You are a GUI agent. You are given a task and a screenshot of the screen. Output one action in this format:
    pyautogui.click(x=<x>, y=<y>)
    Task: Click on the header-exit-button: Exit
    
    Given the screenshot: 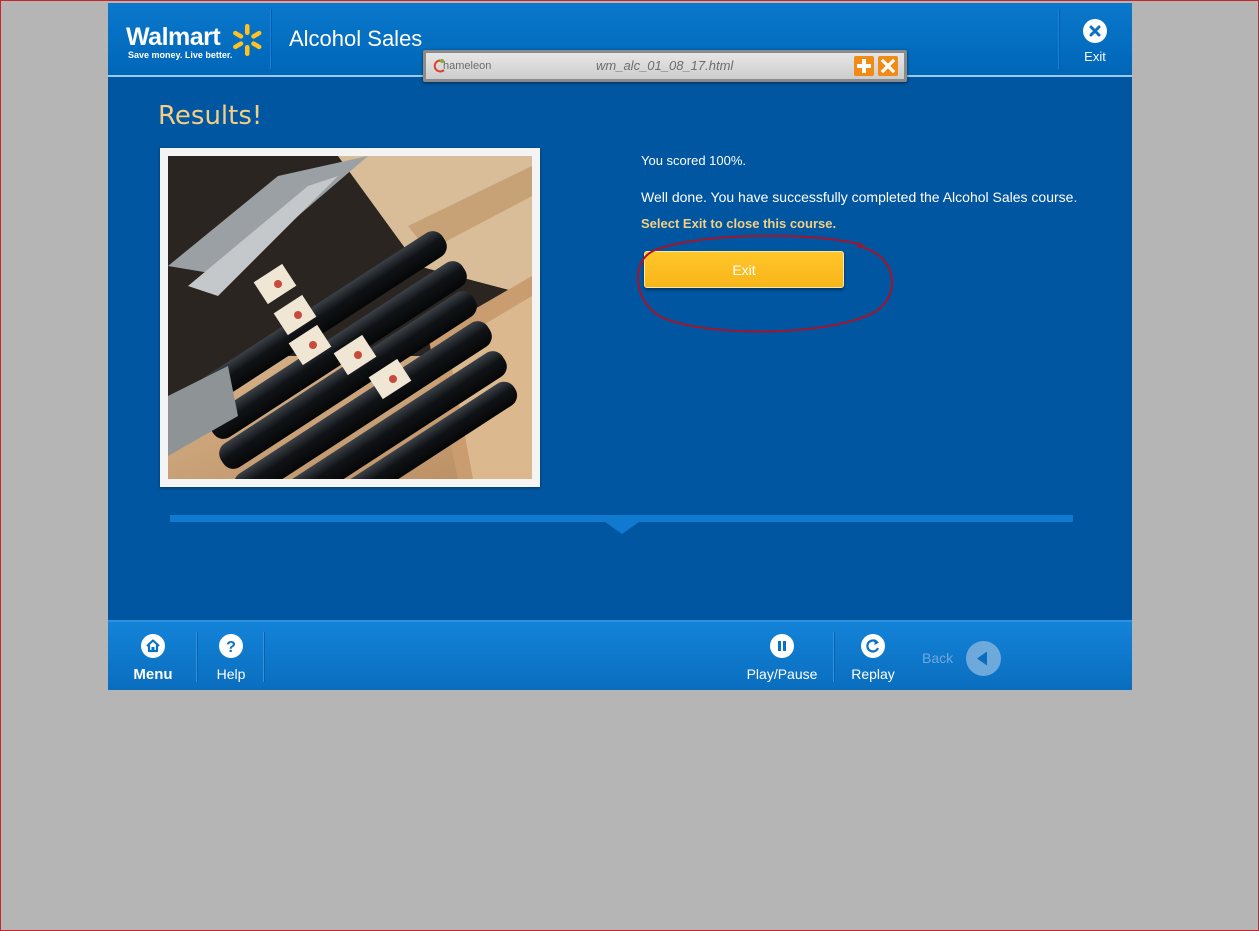 What is the action you would take?
    pyautogui.click(x=1095, y=43)
    